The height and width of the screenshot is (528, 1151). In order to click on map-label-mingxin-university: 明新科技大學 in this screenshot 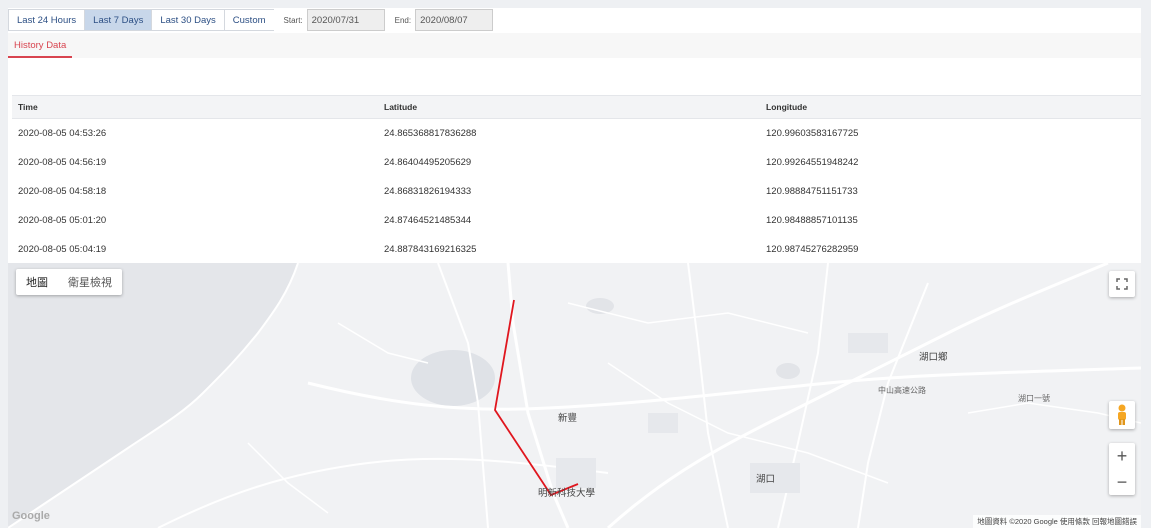, I will do `click(567, 493)`.